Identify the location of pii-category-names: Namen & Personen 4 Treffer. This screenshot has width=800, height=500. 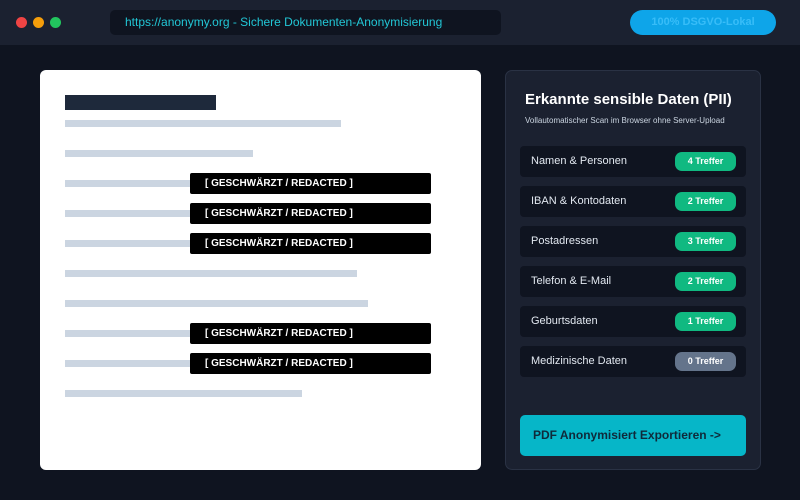
(633, 161).